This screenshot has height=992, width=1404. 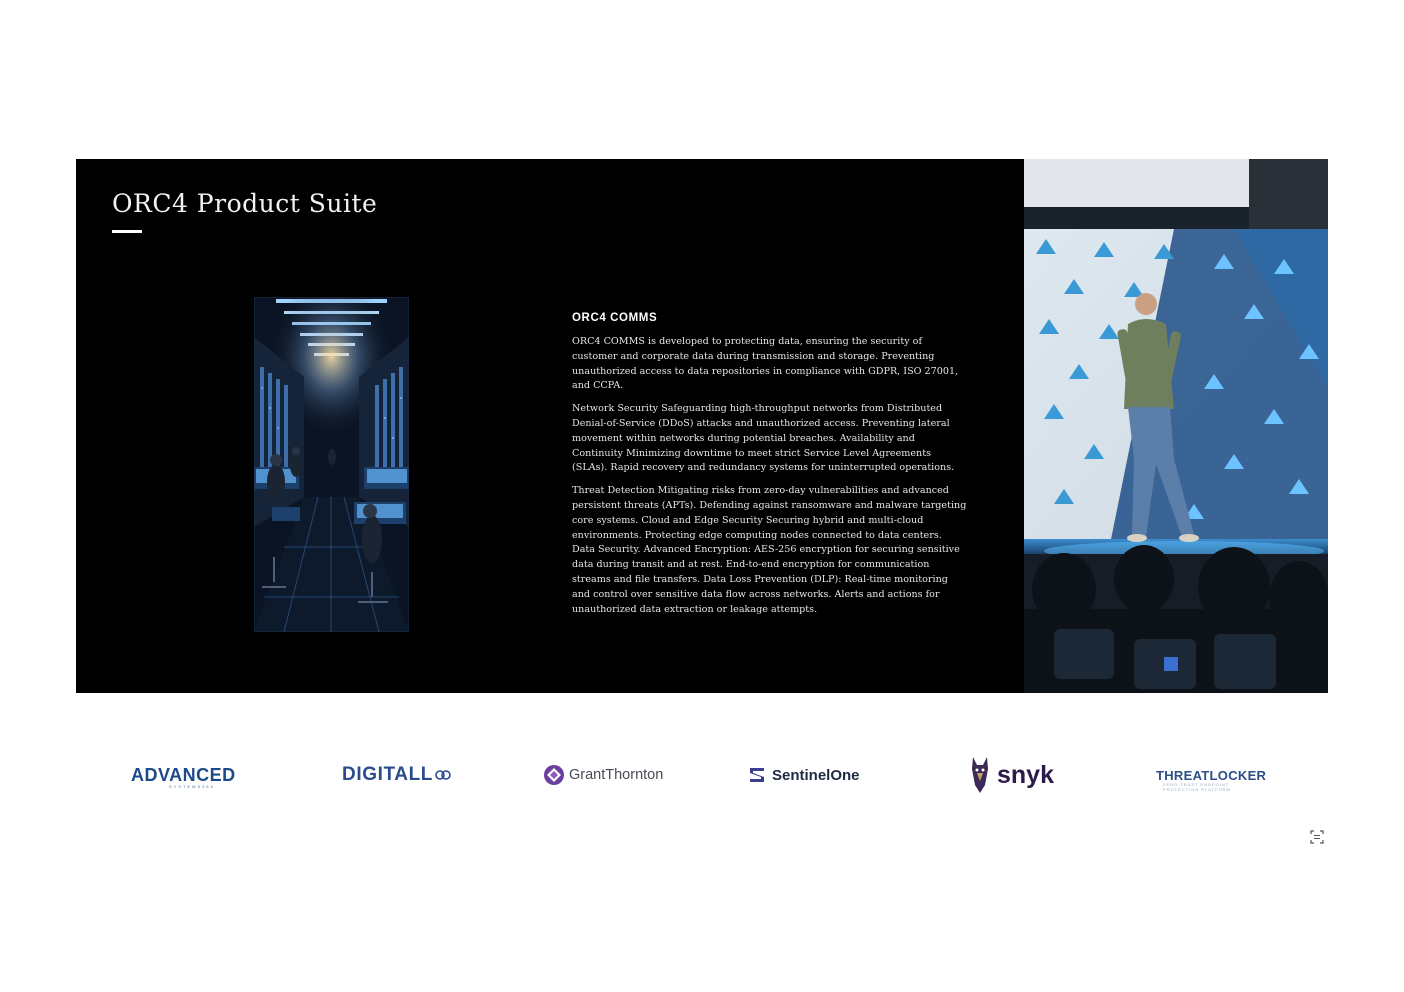 I want to click on scan-text-icon, so click(x=1317, y=837).